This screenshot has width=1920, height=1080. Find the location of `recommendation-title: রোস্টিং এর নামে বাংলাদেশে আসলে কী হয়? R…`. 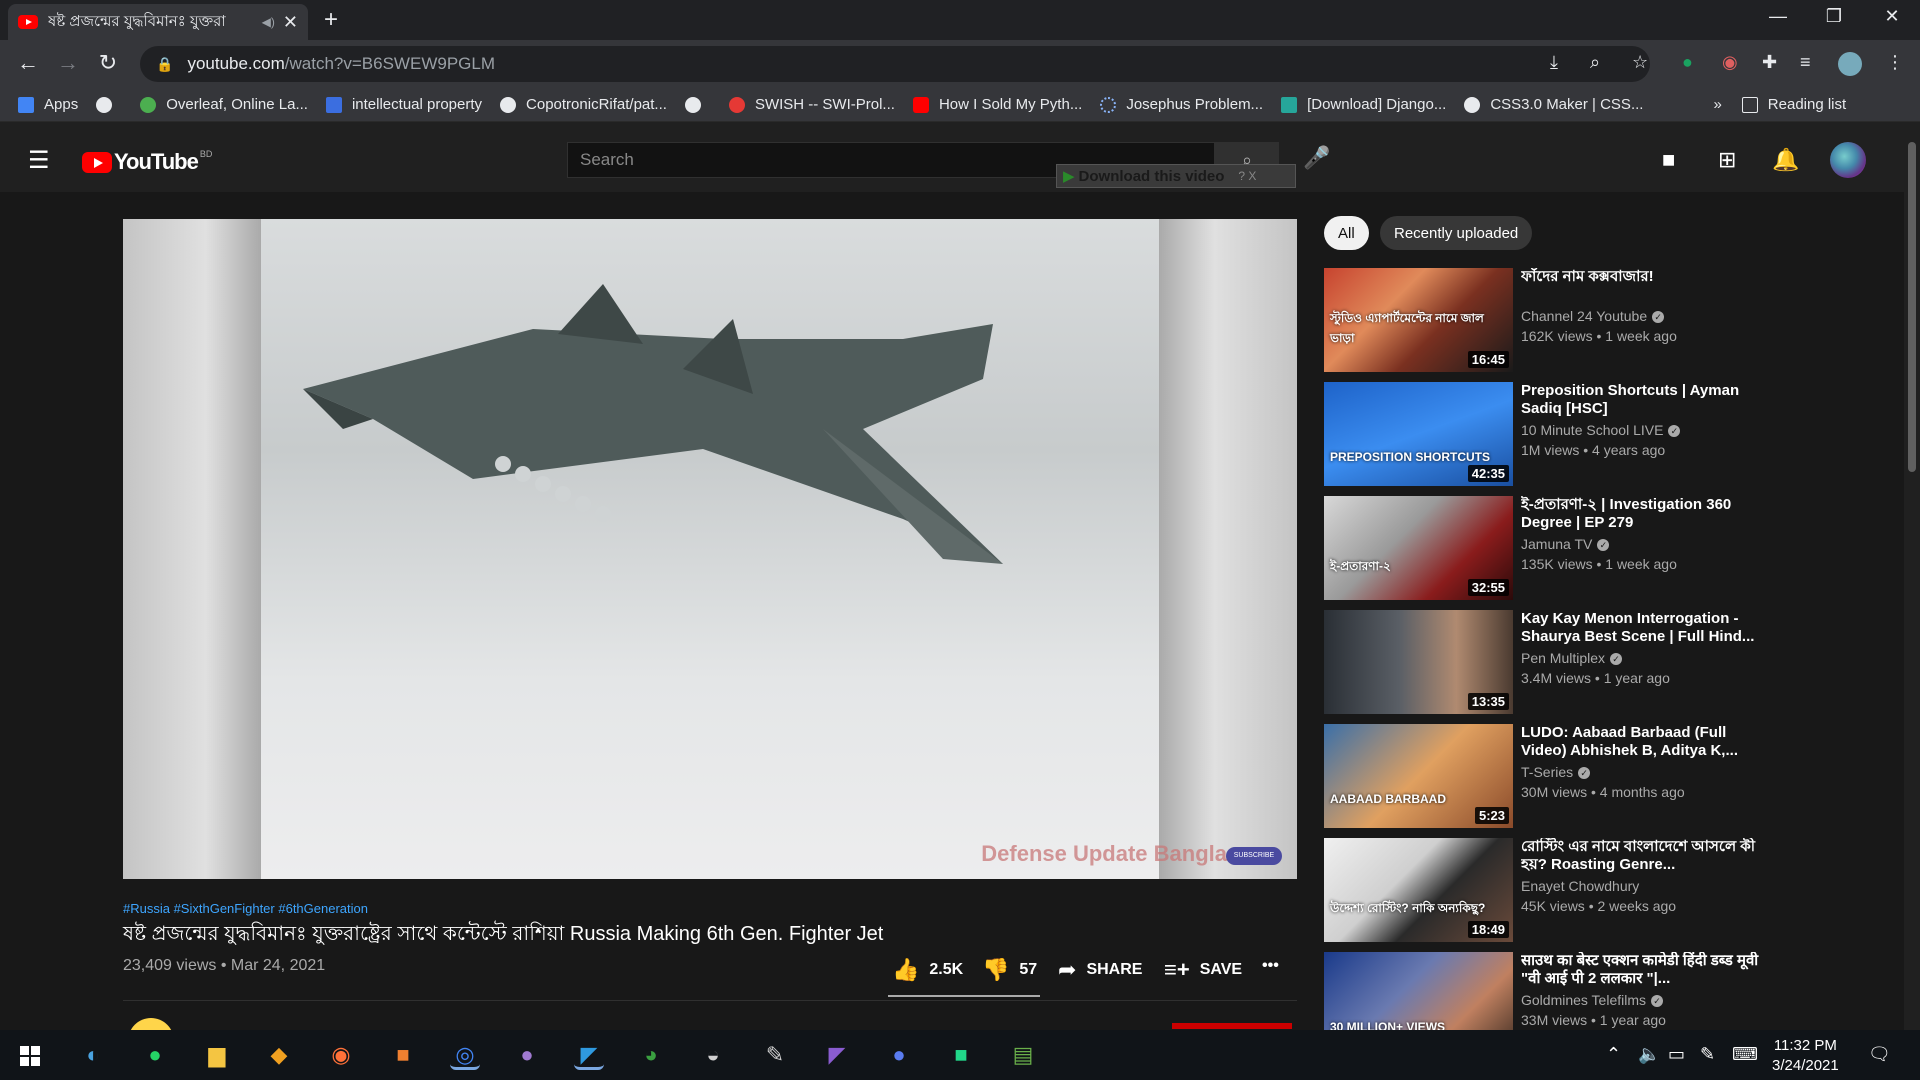

recommendation-title: রোস্টিং এর নামে বাংলাদেশে আসলে কী হয়? R… is located at coordinates (1641, 856).